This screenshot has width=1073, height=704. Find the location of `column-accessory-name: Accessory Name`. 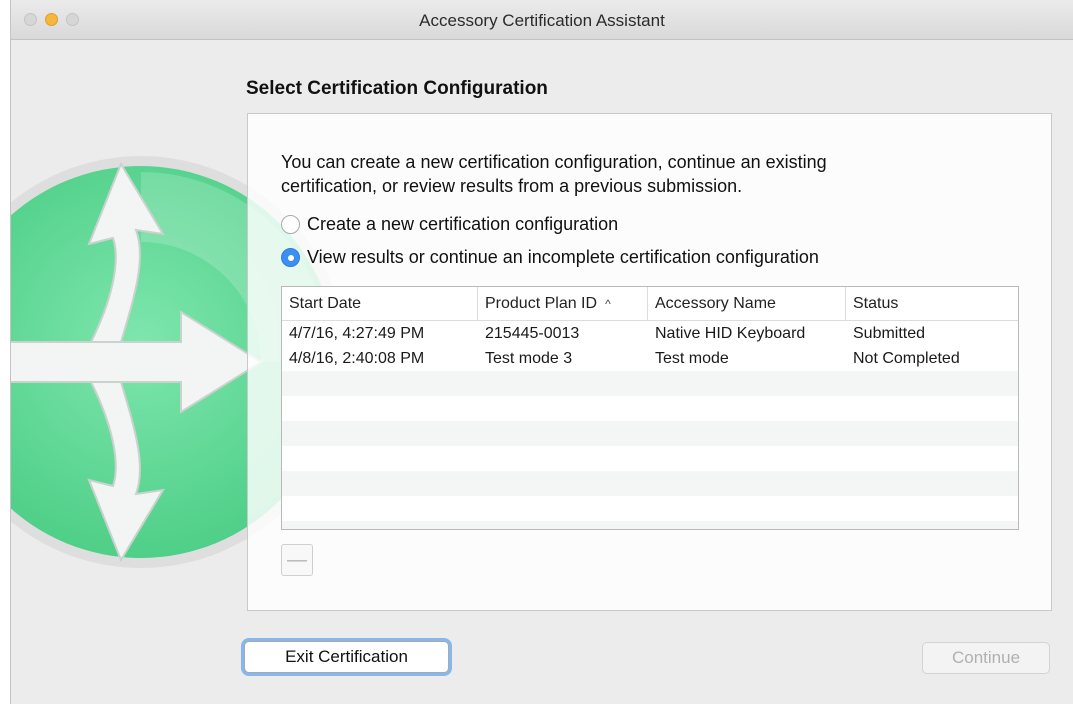

column-accessory-name: Accessory Name is located at coordinates (747, 303).